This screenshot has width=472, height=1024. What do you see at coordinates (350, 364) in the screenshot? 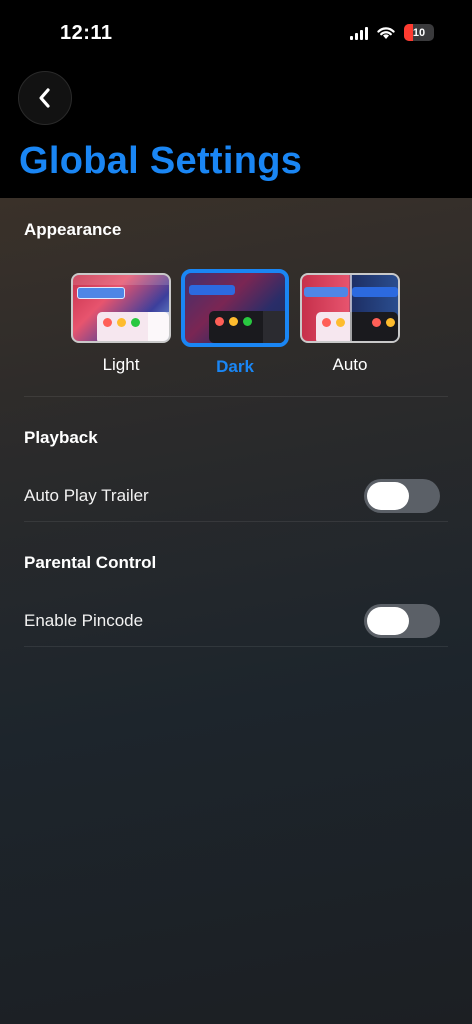
I see `theme-label-auto: Auto` at bounding box center [350, 364].